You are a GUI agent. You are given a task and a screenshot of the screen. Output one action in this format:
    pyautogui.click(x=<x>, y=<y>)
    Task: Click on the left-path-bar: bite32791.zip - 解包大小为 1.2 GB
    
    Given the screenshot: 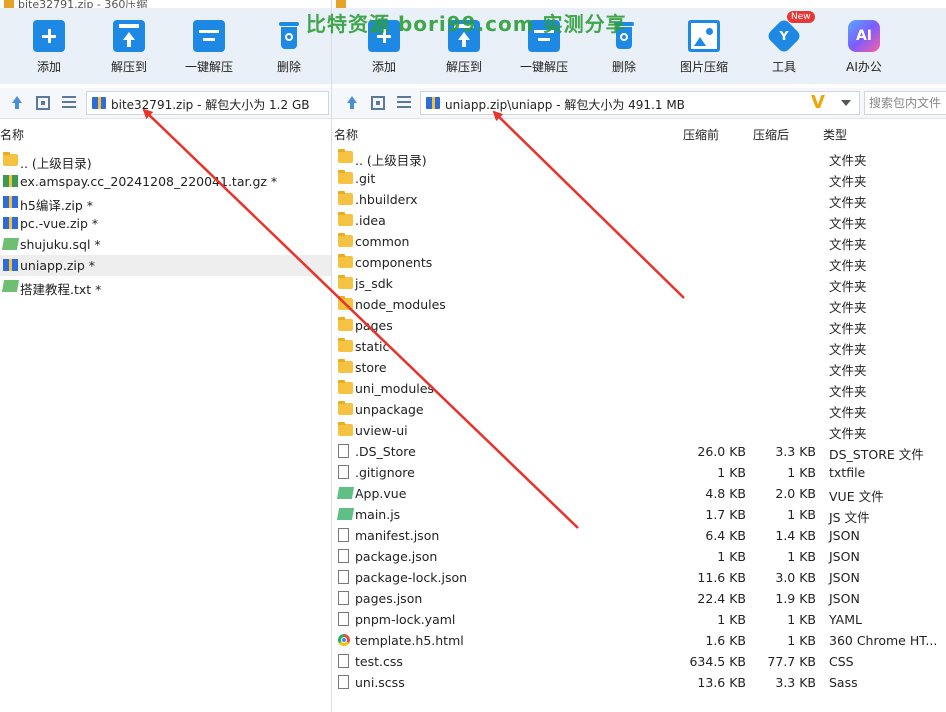 What is the action you would take?
    pyautogui.click(x=165, y=103)
    